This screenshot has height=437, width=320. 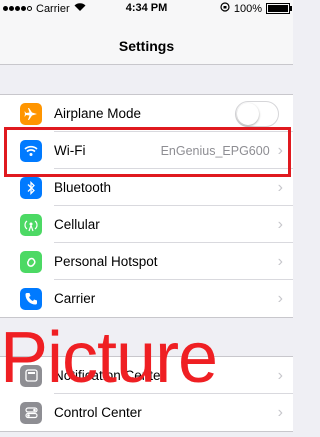 I want to click on battery-status: 100%, so click(x=256, y=8).